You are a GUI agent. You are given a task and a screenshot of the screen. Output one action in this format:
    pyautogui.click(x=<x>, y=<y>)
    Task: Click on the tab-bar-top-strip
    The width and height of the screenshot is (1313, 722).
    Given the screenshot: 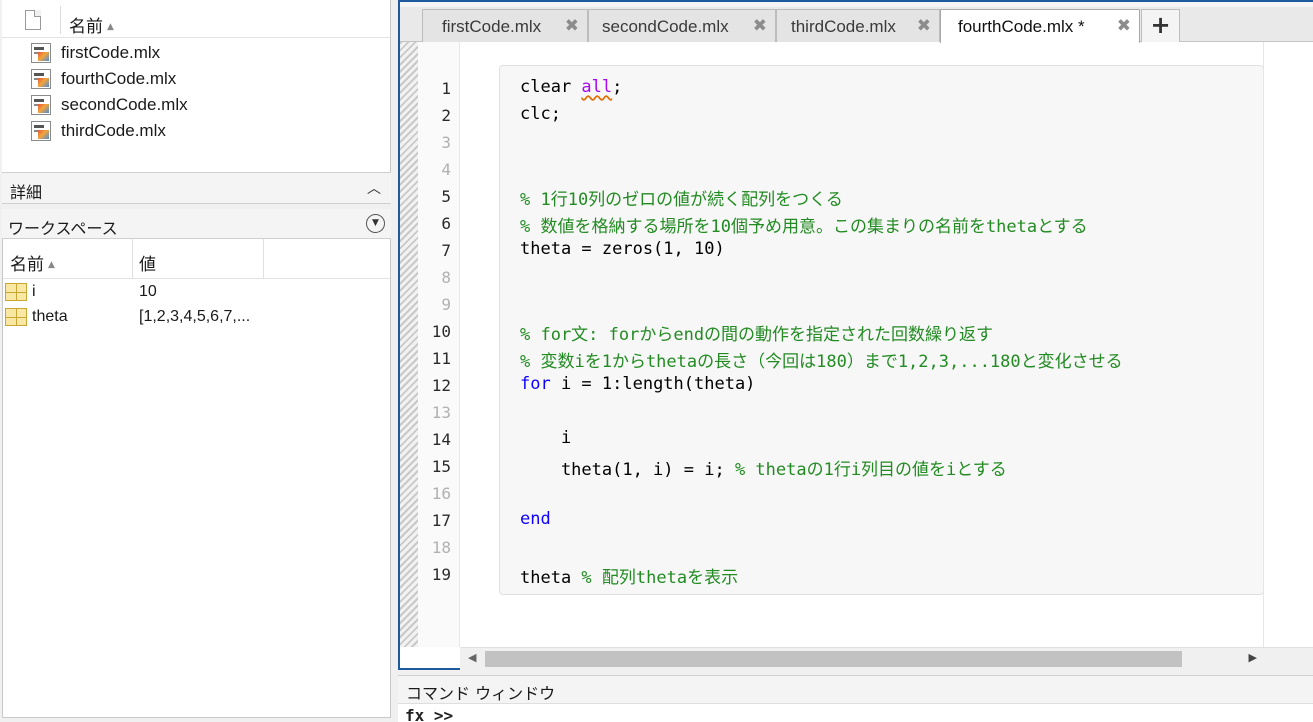 What is the action you would take?
    pyautogui.click(x=856, y=4)
    